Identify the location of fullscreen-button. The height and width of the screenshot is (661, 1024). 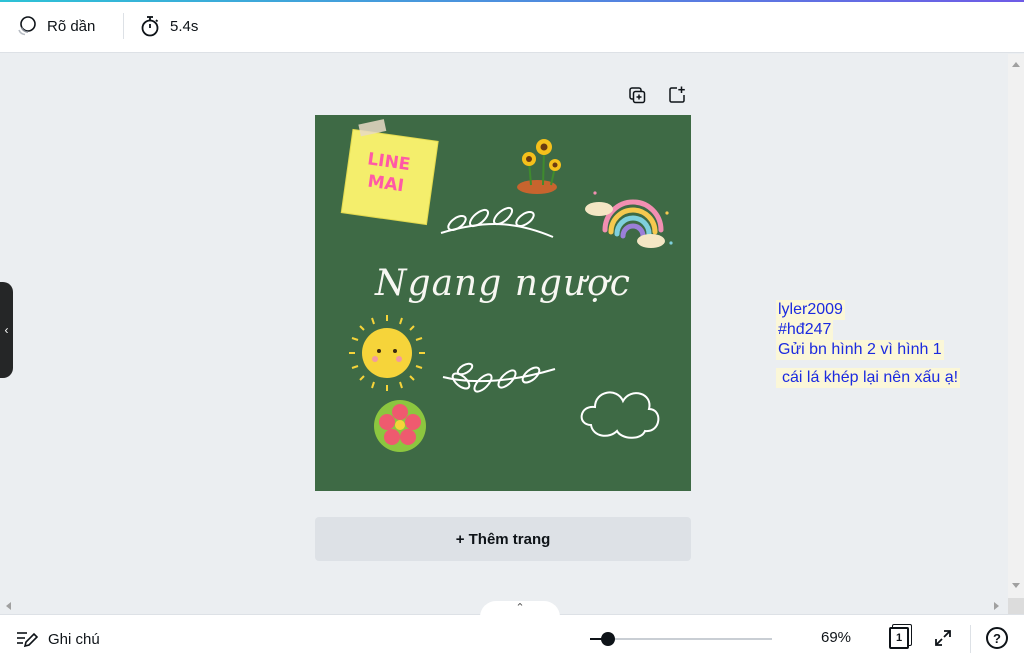
(943, 638).